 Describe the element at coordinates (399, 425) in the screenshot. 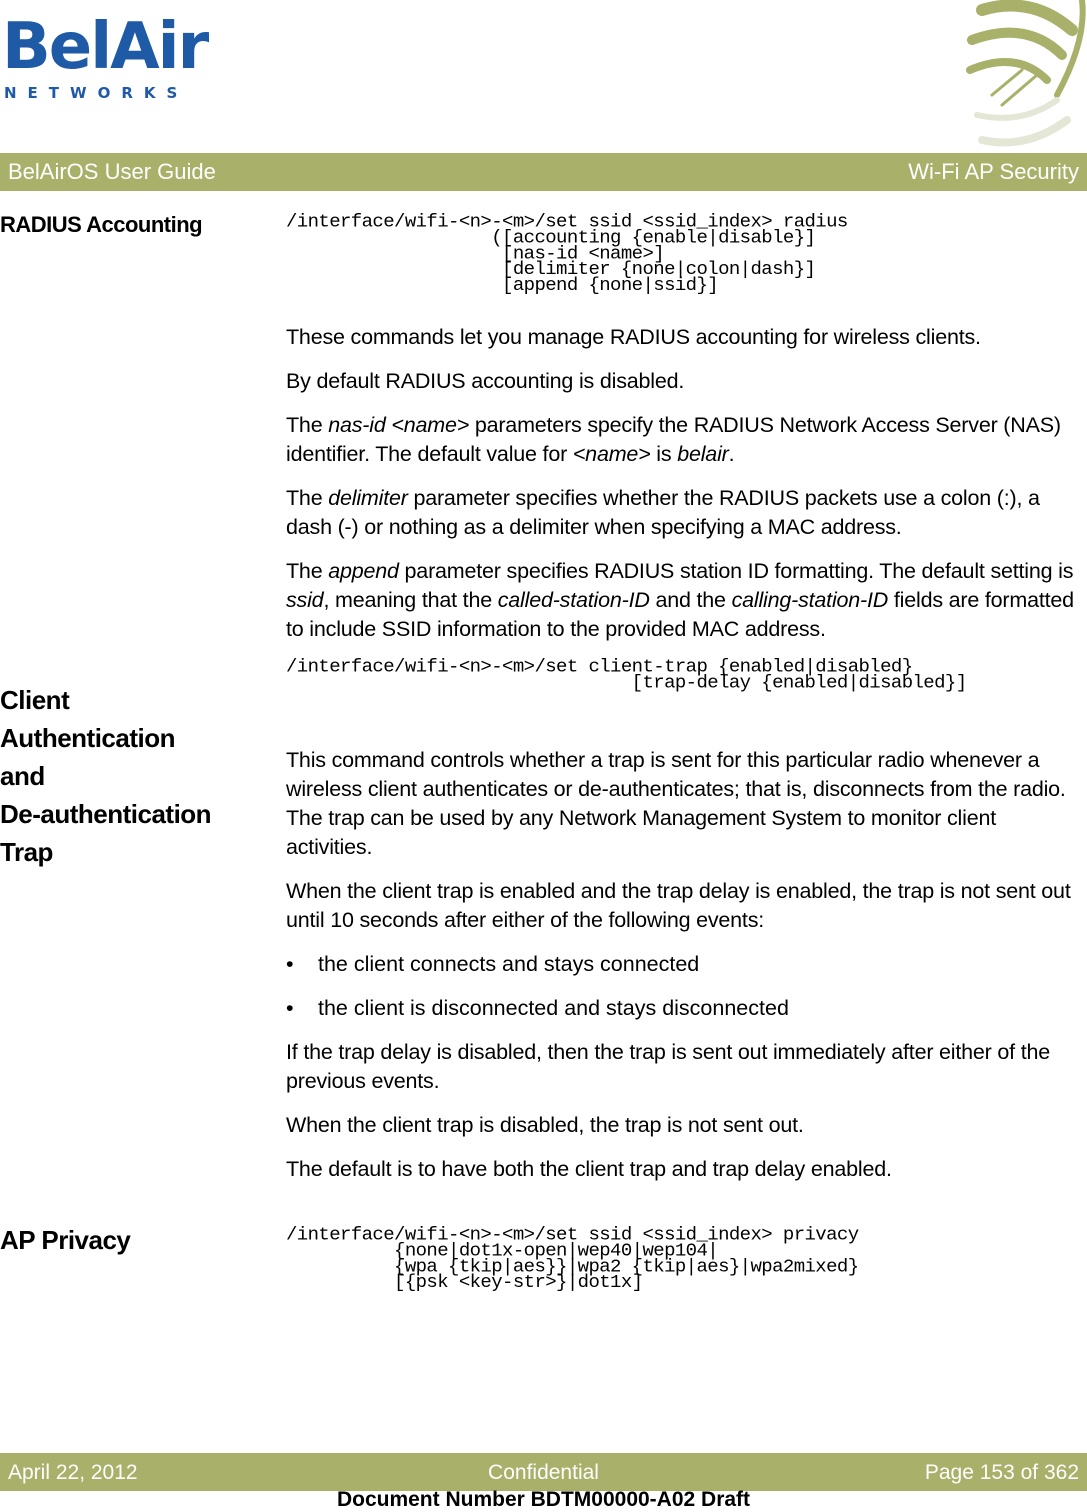

I see `param-nas-id: nas-id <name>` at that location.